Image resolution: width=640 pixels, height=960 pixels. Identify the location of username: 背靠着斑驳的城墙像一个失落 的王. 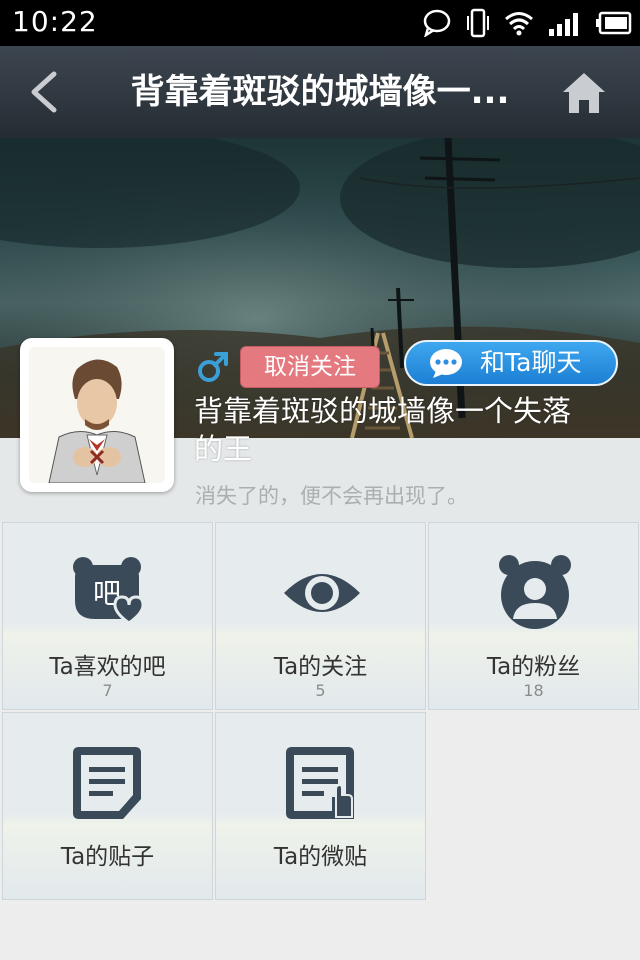
(409, 430).